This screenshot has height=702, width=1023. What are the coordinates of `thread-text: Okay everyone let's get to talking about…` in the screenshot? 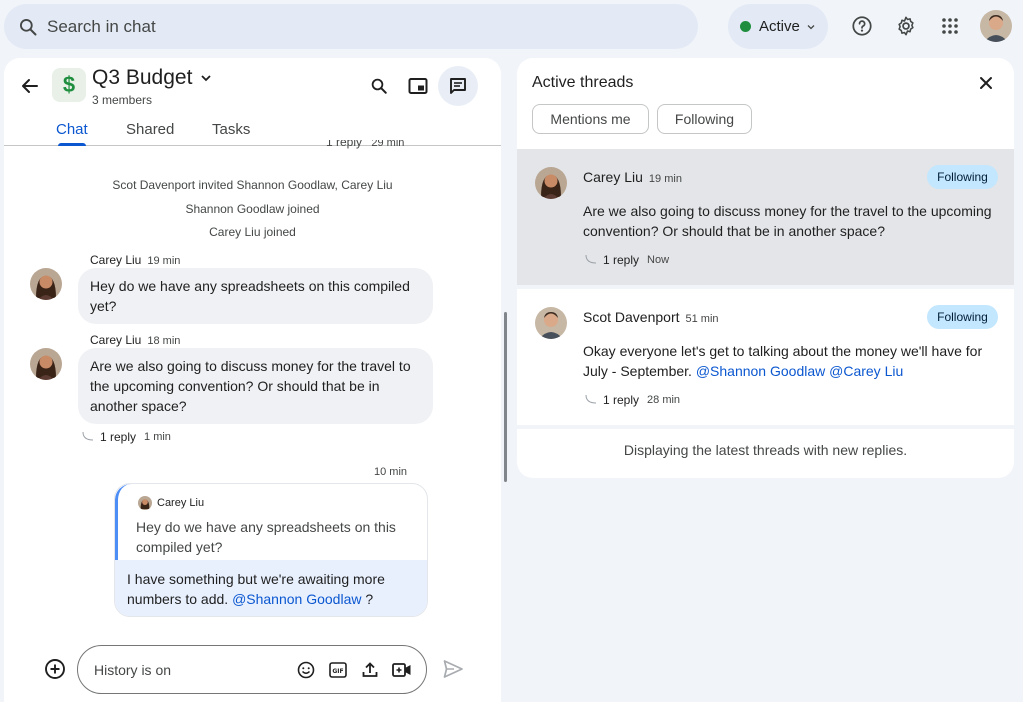 It's located at (793, 361).